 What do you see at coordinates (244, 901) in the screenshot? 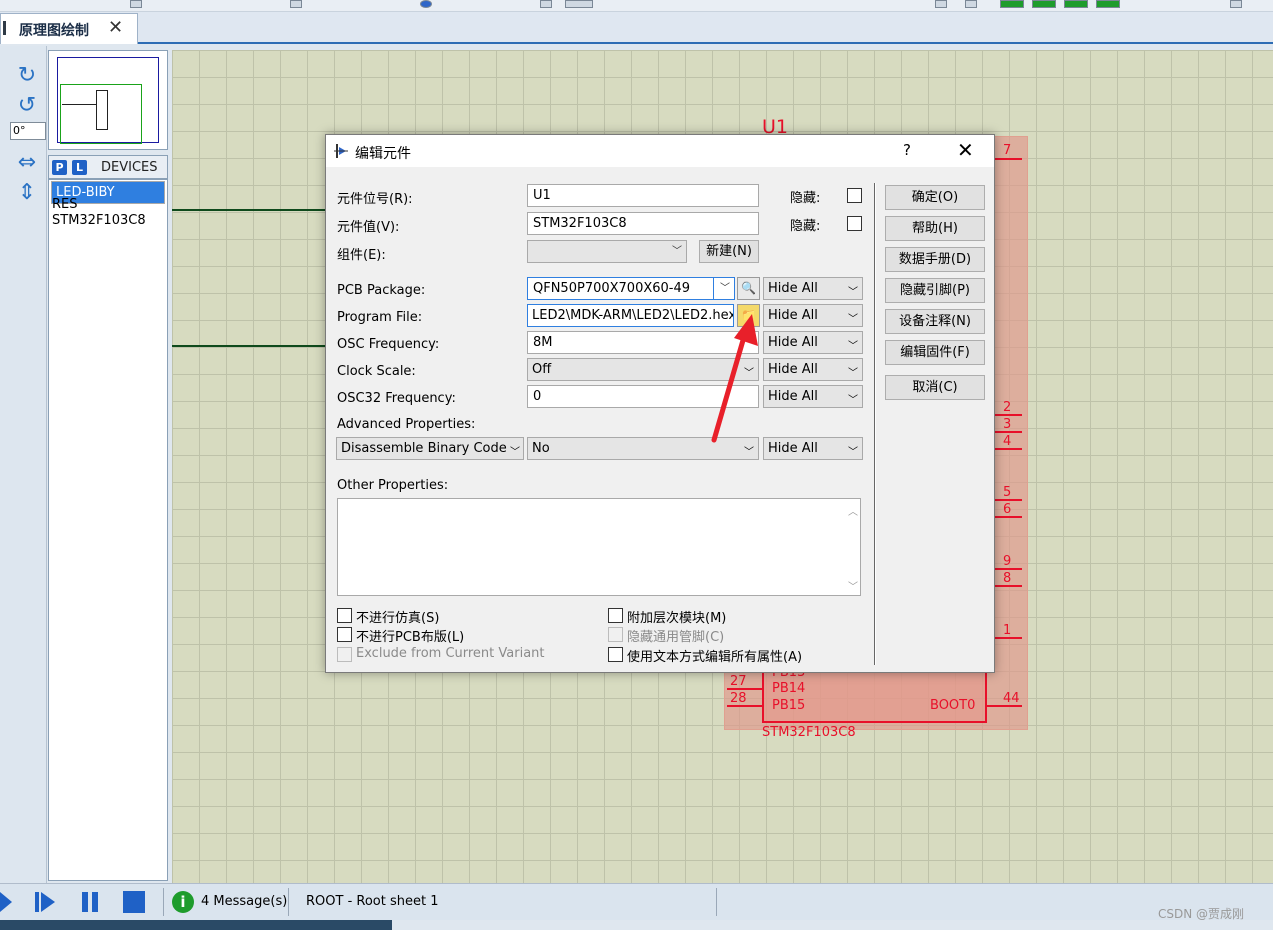
I see `message-count: 4 Message(s)` at bounding box center [244, 901].